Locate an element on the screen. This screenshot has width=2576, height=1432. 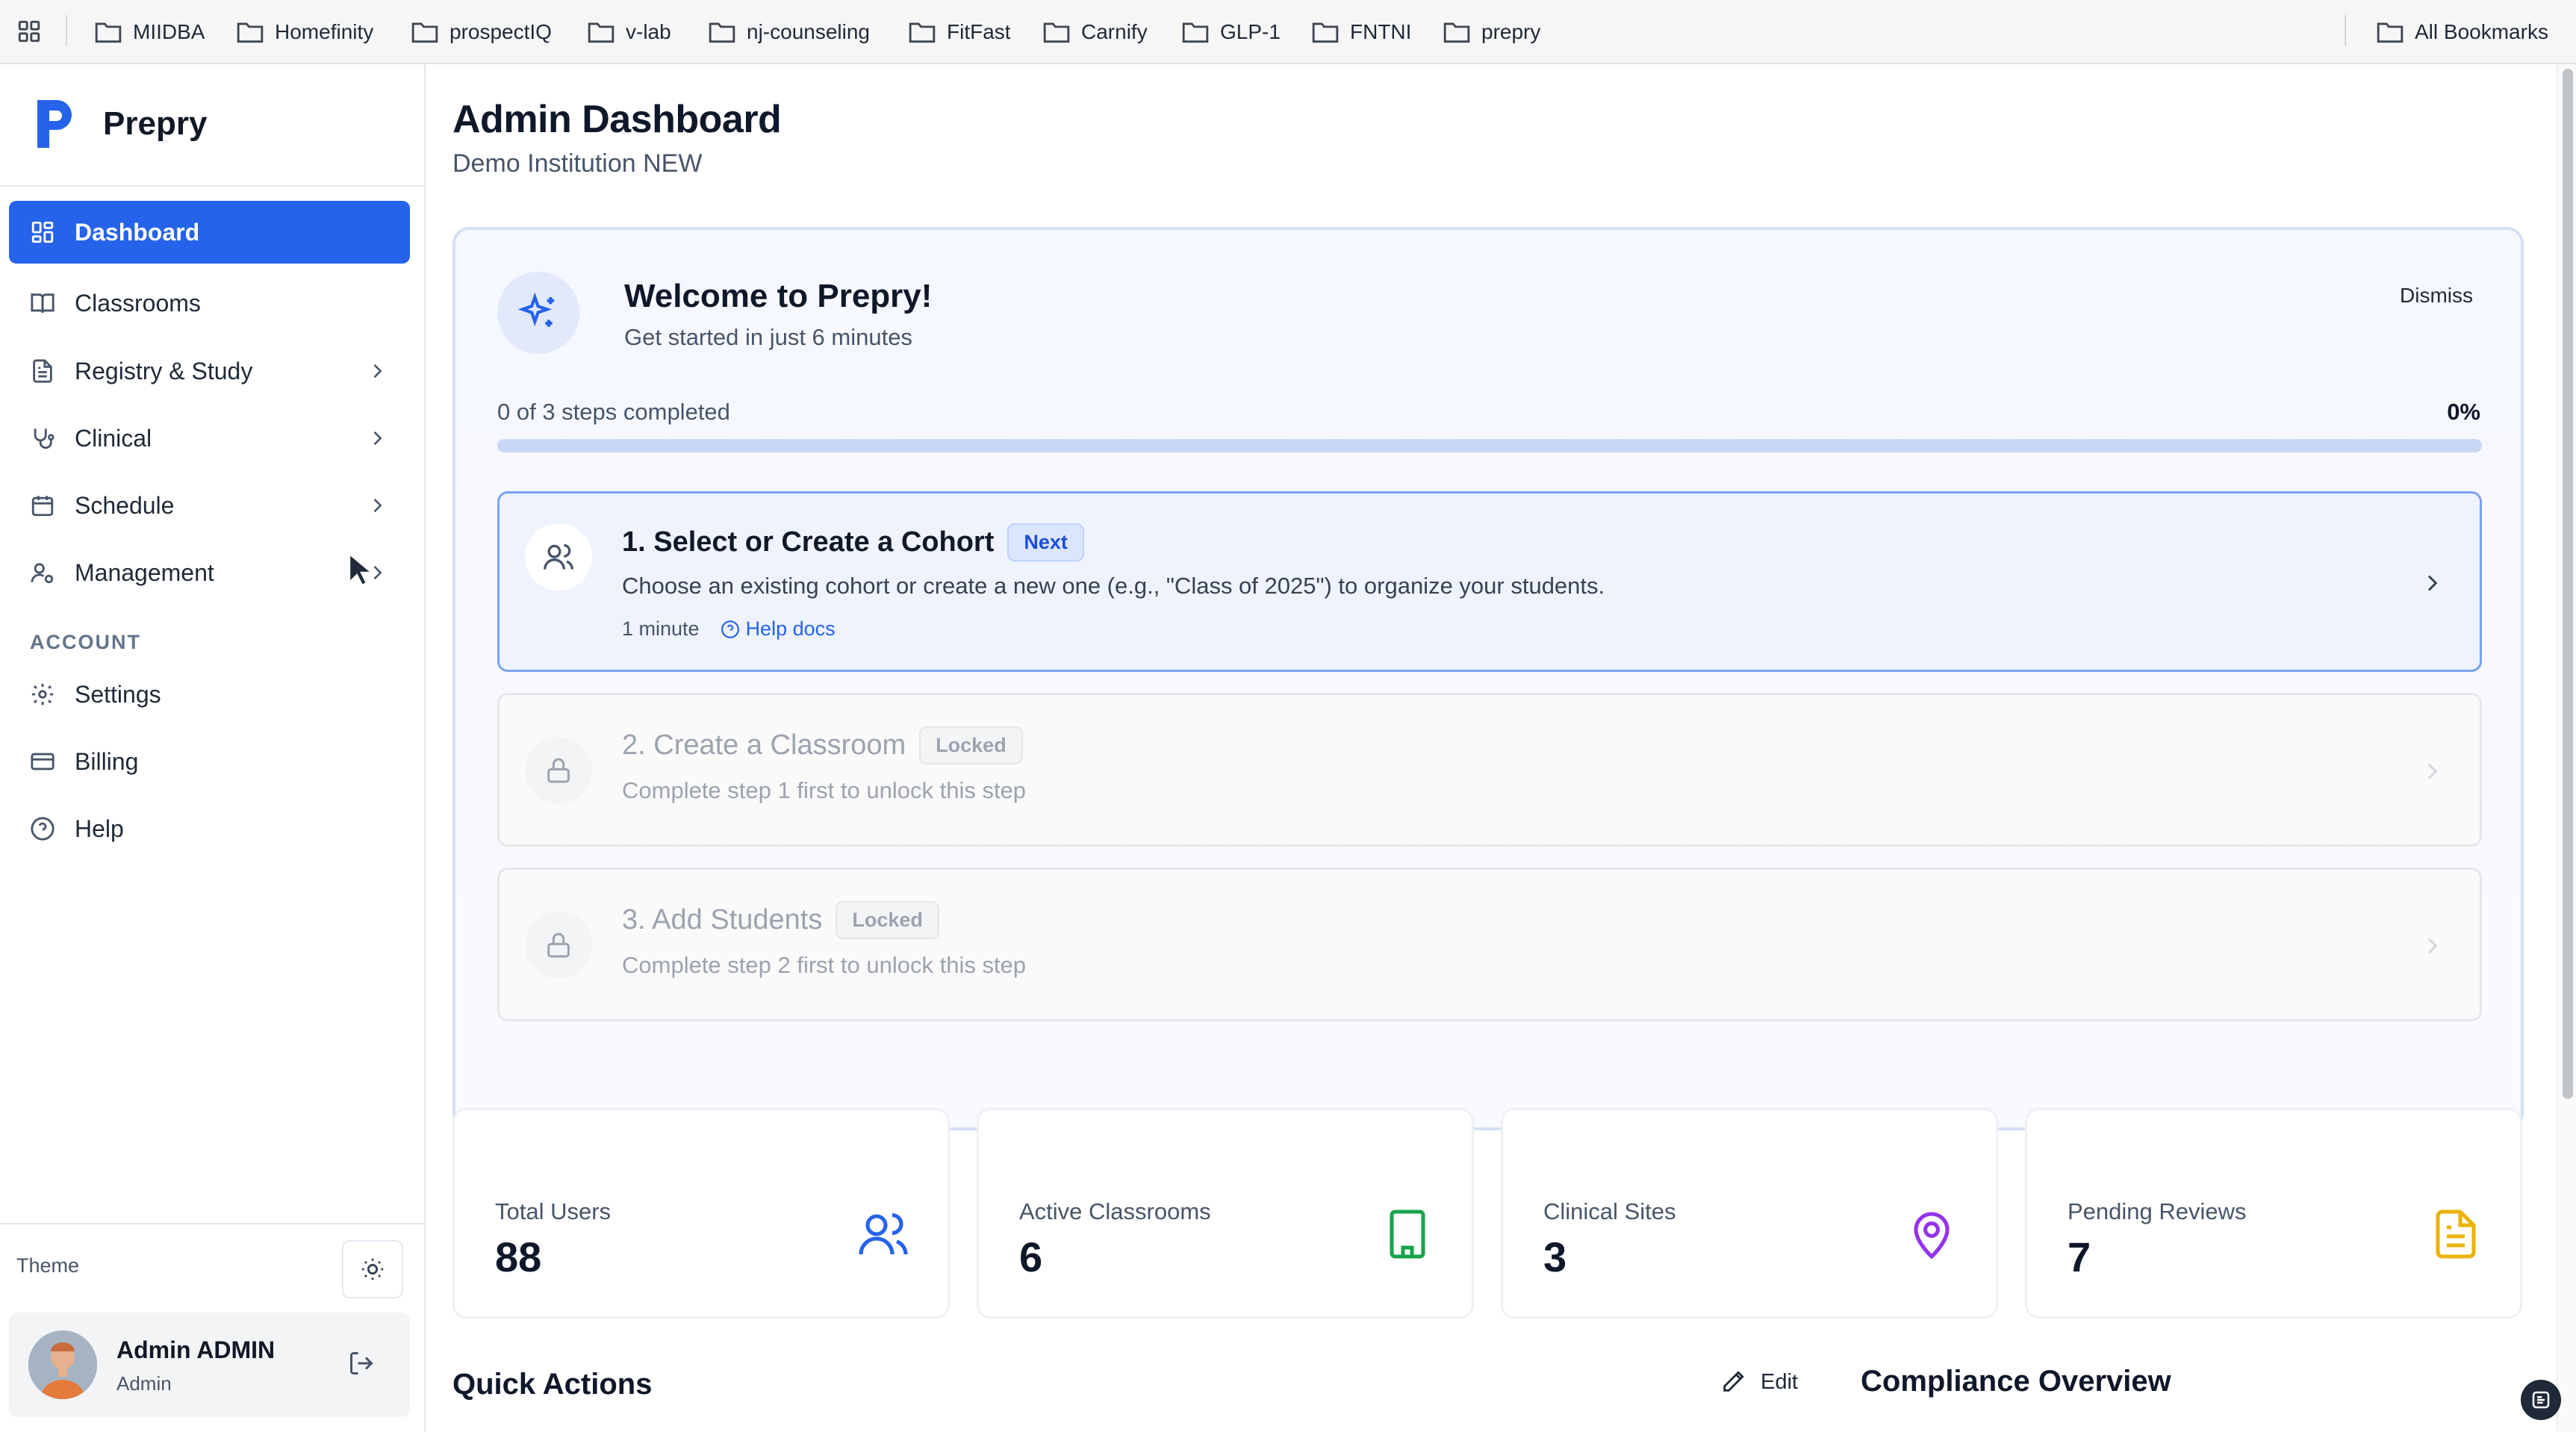
stat-card-active-classrooms: Active Classrooms 6 is located at coordinates (1225, 1213).